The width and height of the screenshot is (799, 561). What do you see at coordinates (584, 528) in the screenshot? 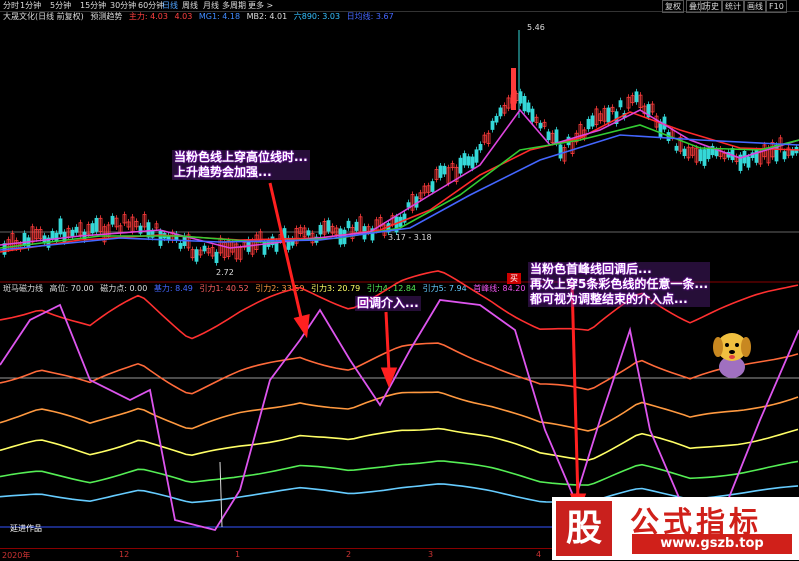
I see `logo-badge: 股` at bounding box center [584, 528].